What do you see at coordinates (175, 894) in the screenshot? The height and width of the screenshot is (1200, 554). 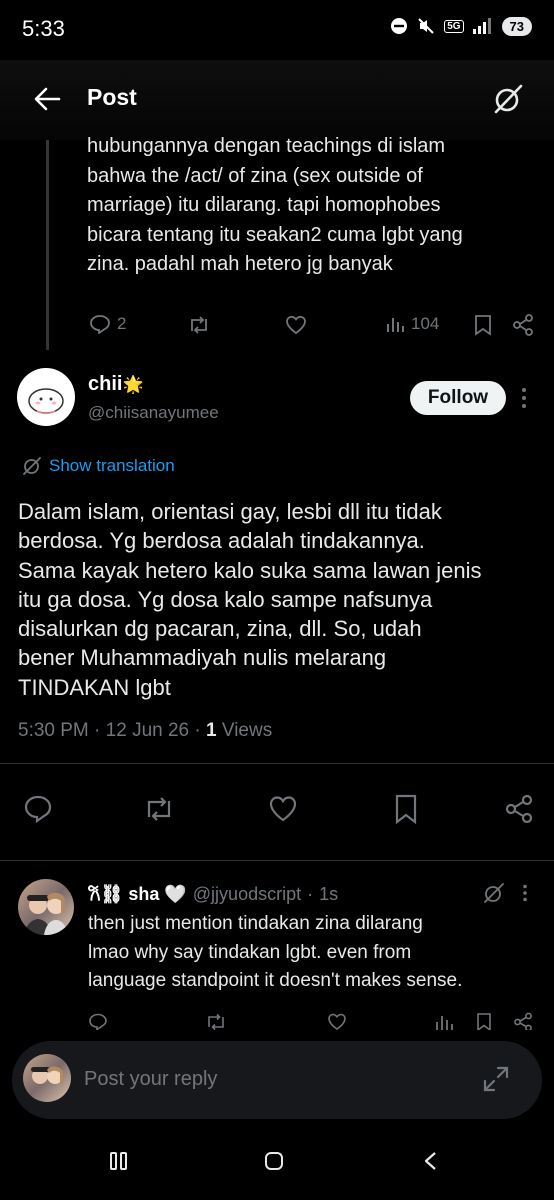 I see `white-heart-emoji: 🤍` at bounding box center [175, 894].